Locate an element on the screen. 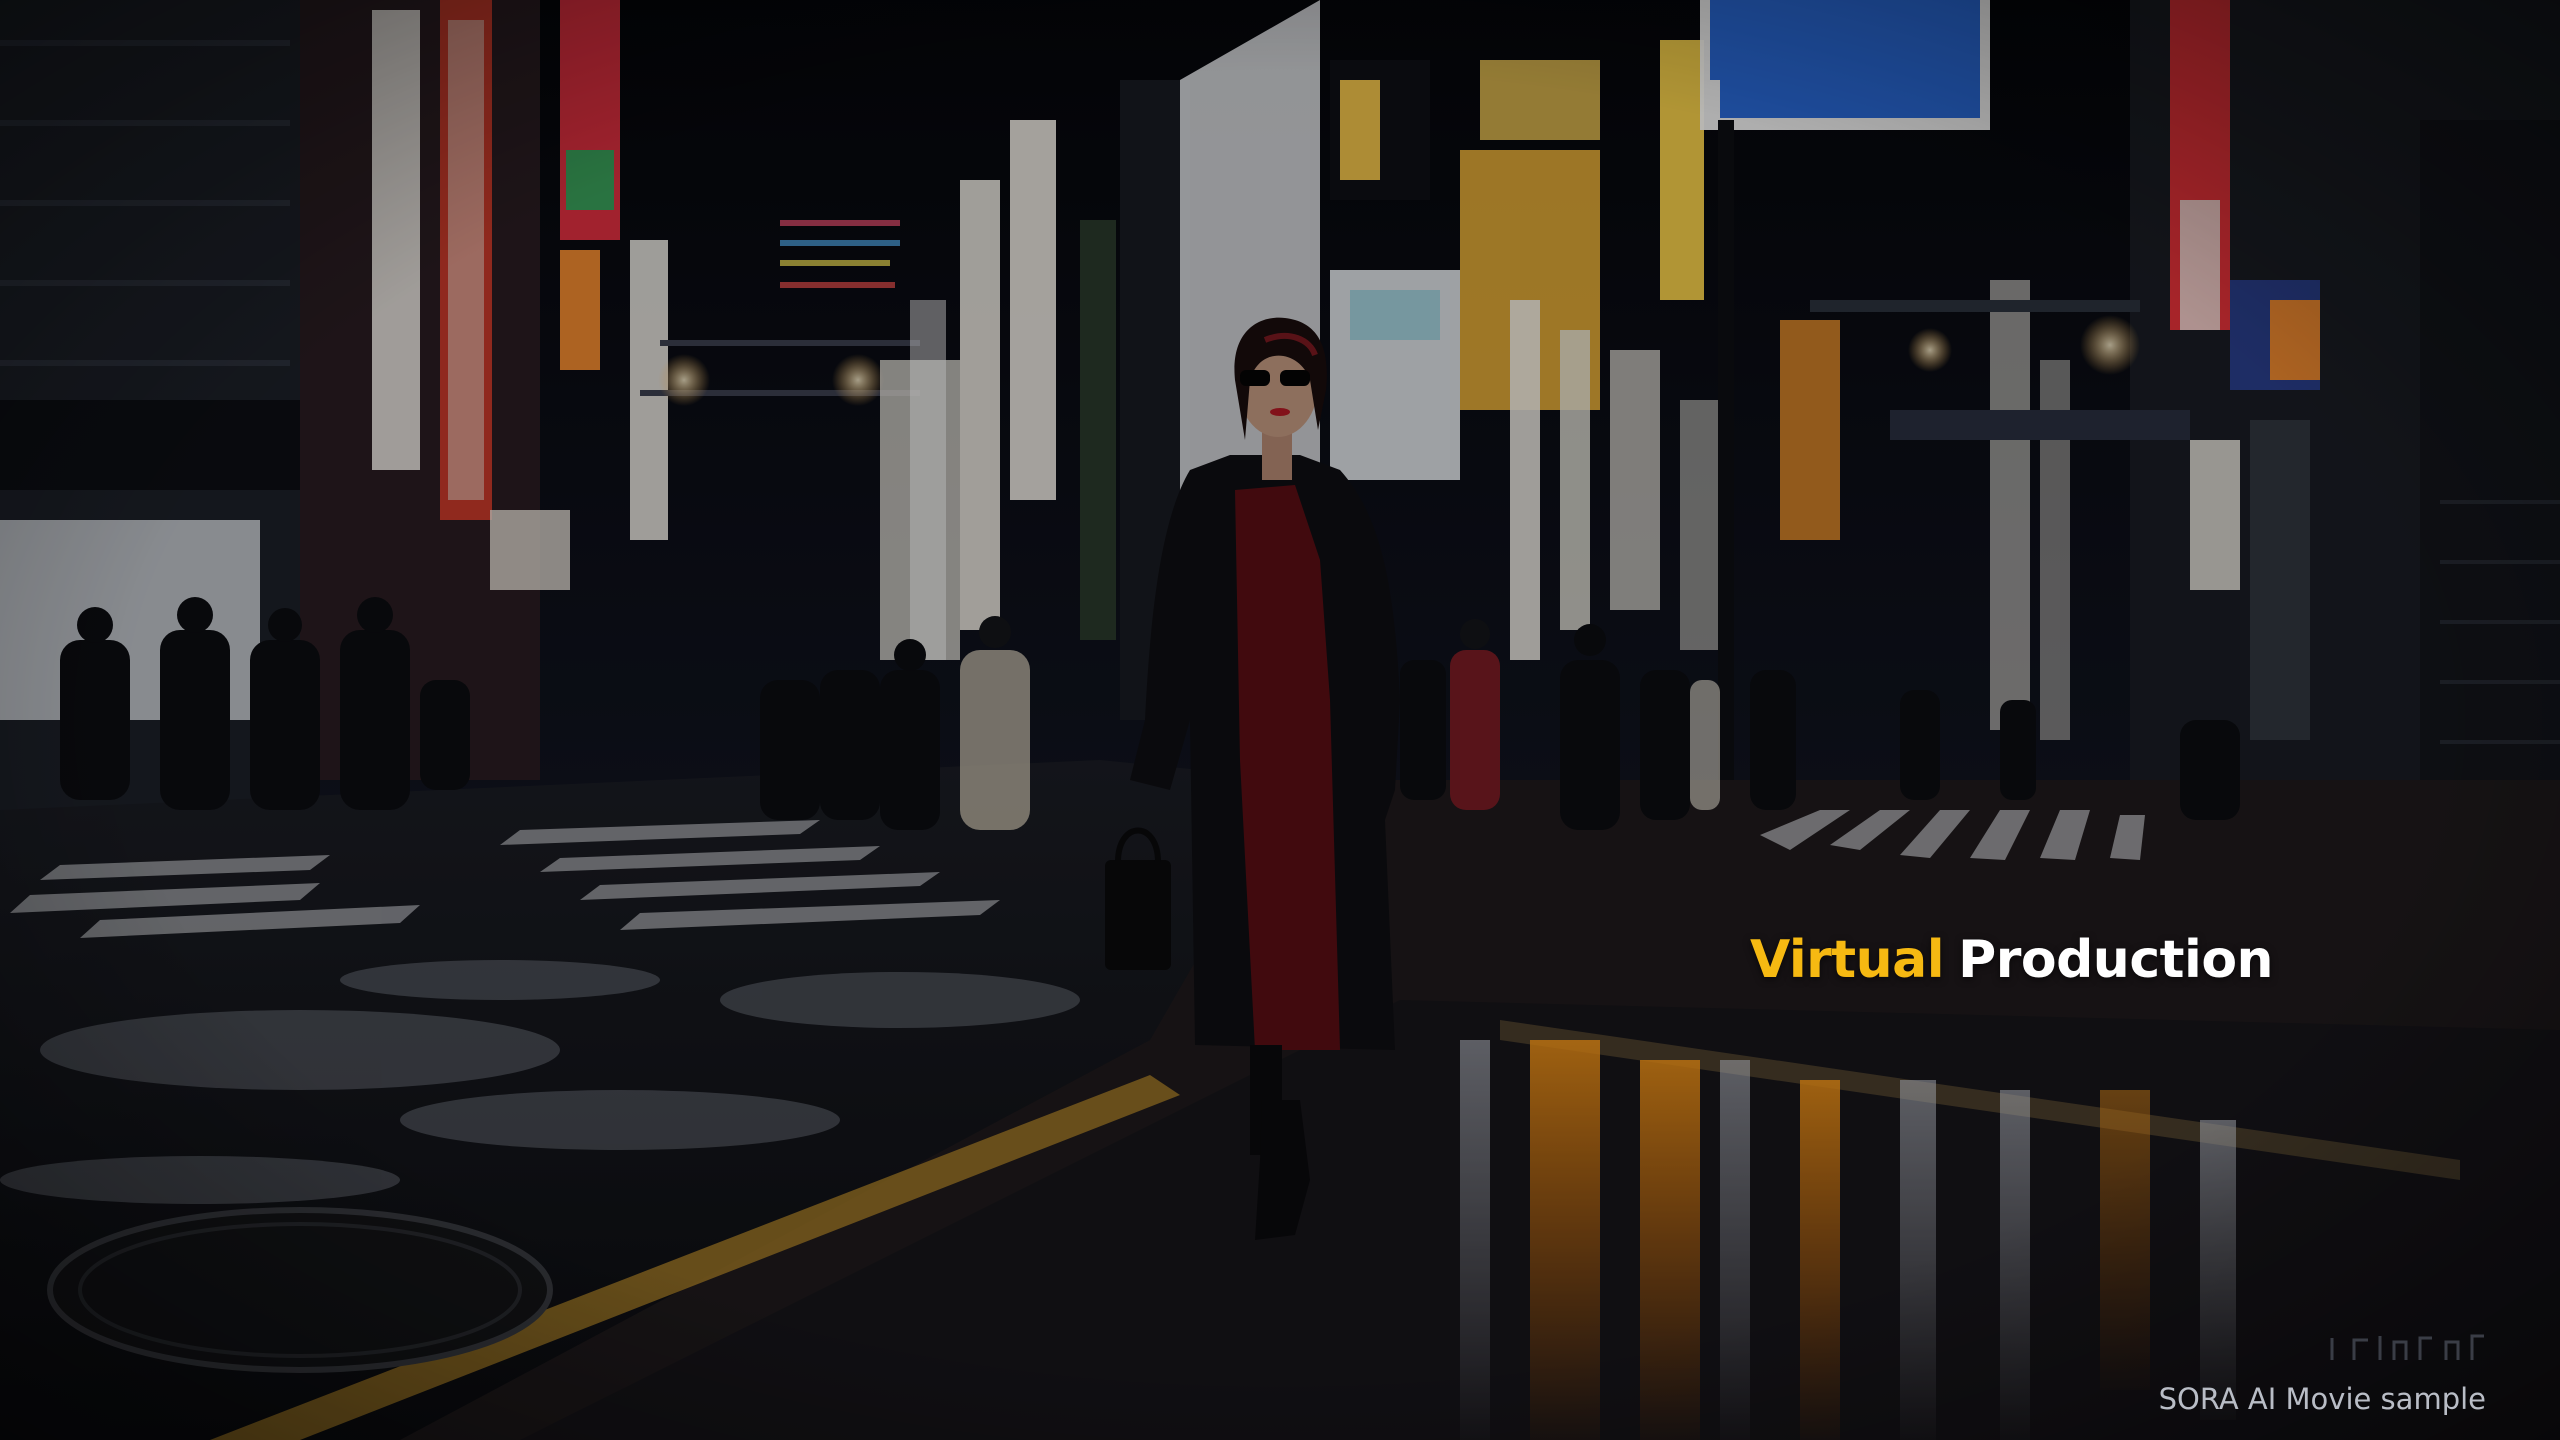  title-rest-word: Production is located at coordinates (2116, 960).